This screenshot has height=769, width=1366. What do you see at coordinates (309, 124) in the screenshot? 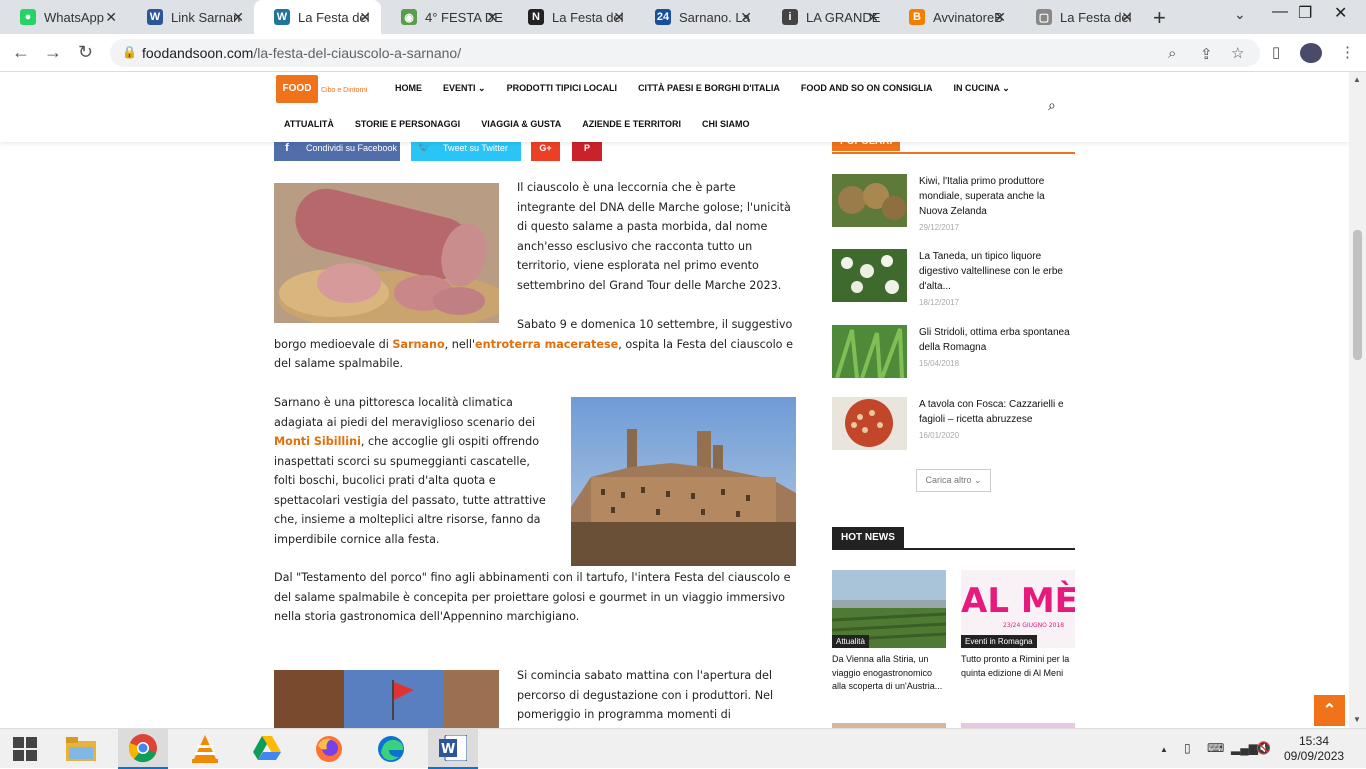
I see `nav-item: ATTUALITÀ` at bounding box center [309, 124].